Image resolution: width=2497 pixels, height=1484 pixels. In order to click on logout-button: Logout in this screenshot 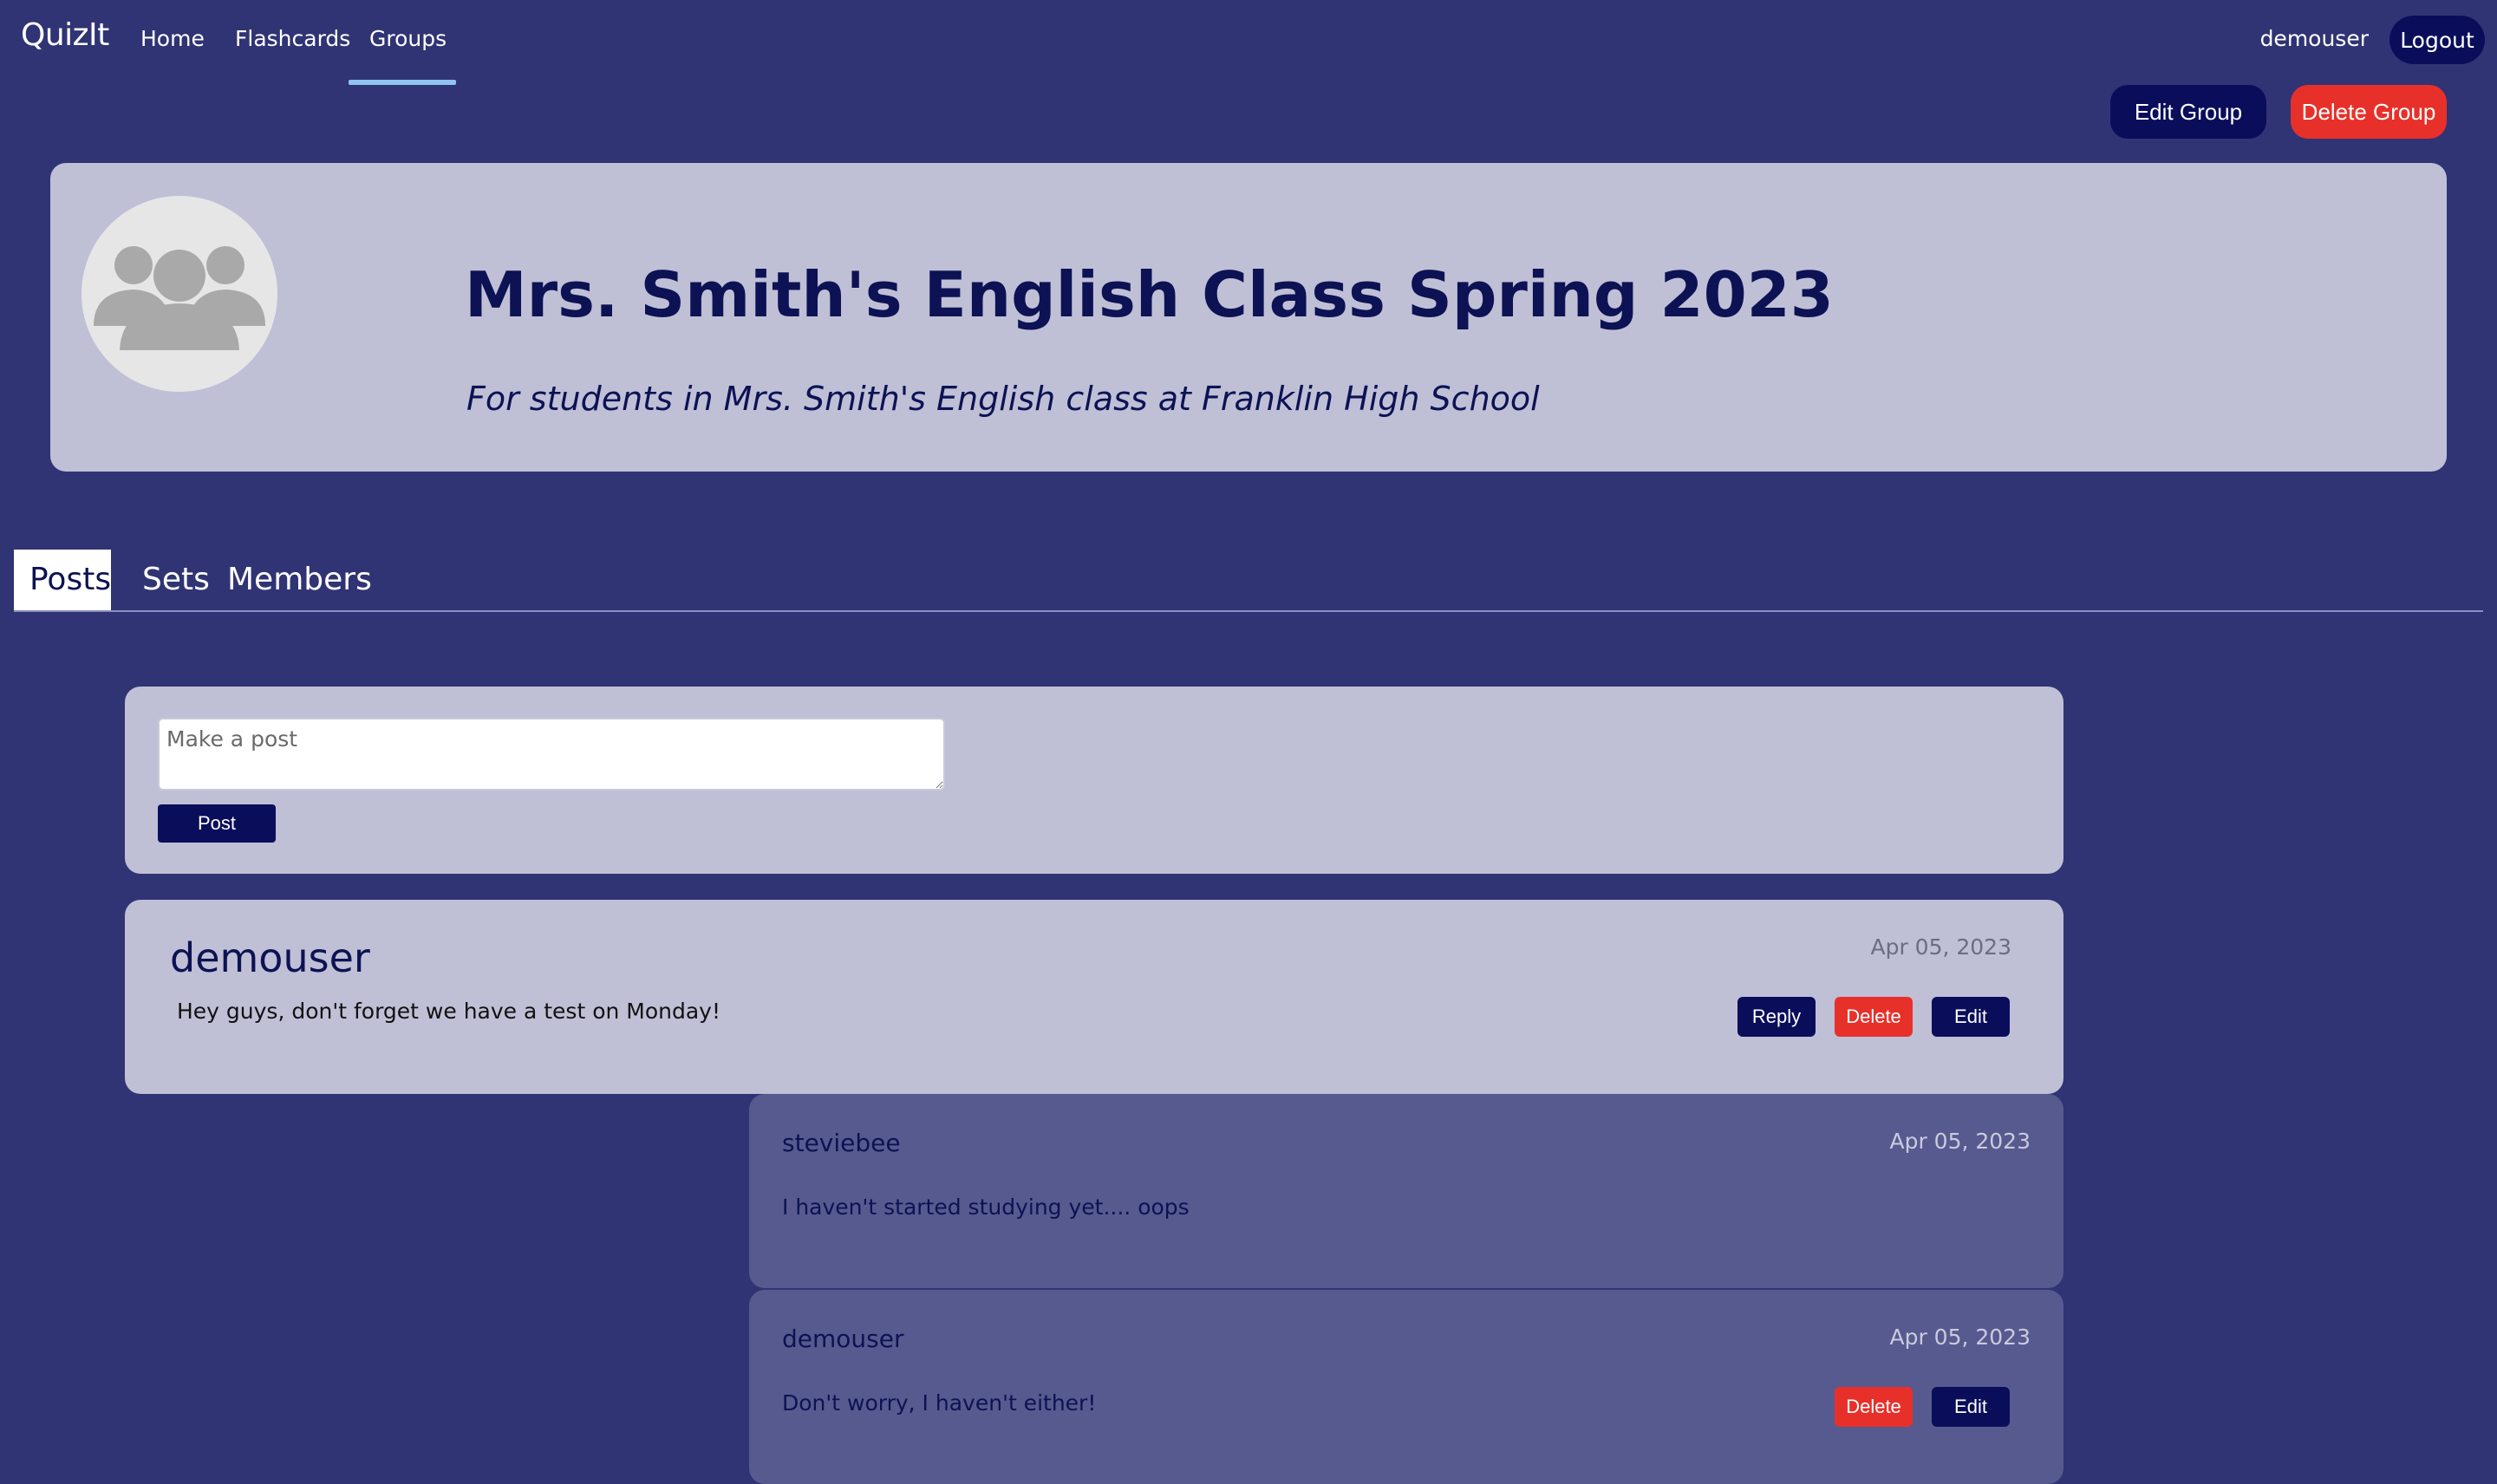, I will do `click(2437, 40)`.